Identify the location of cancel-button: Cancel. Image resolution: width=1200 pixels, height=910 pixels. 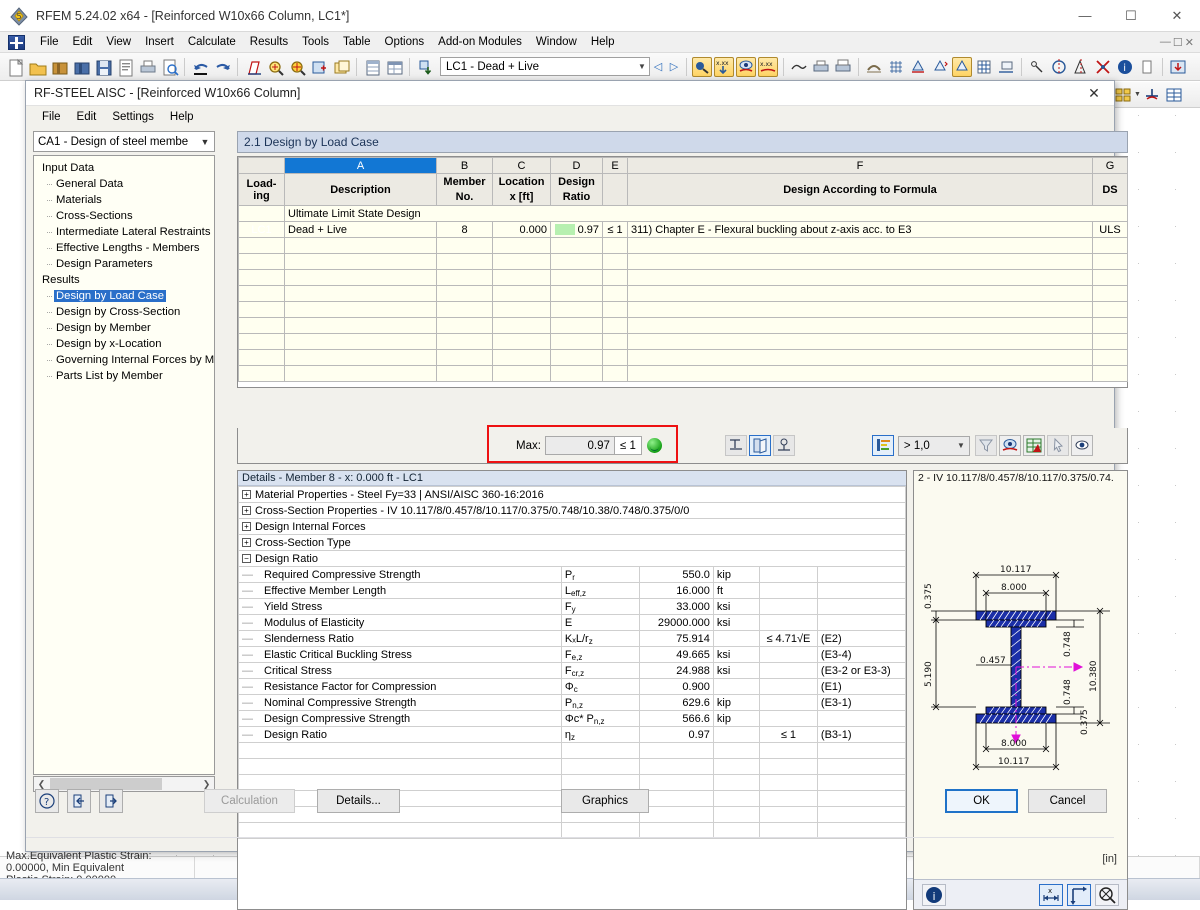
(1067, 801).